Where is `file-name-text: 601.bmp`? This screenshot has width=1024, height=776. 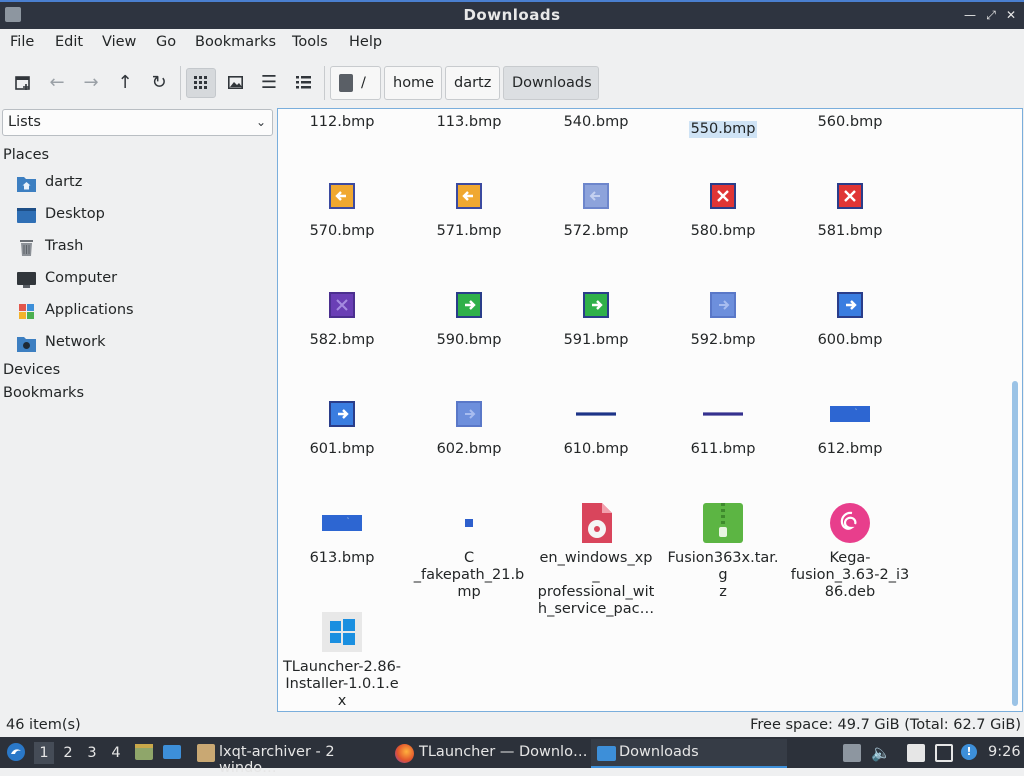 file-name-text: 601.bmp is located at coordinates (342, 449).